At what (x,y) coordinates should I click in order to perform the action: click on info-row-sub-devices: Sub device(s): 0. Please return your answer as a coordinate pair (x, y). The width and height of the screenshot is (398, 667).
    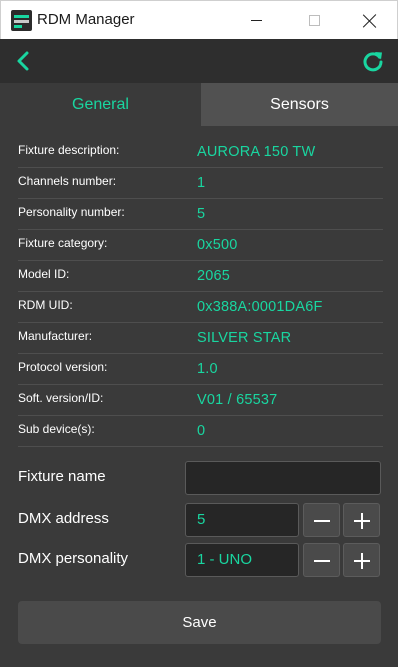
    Looking at the image, I should click on (200, 431).